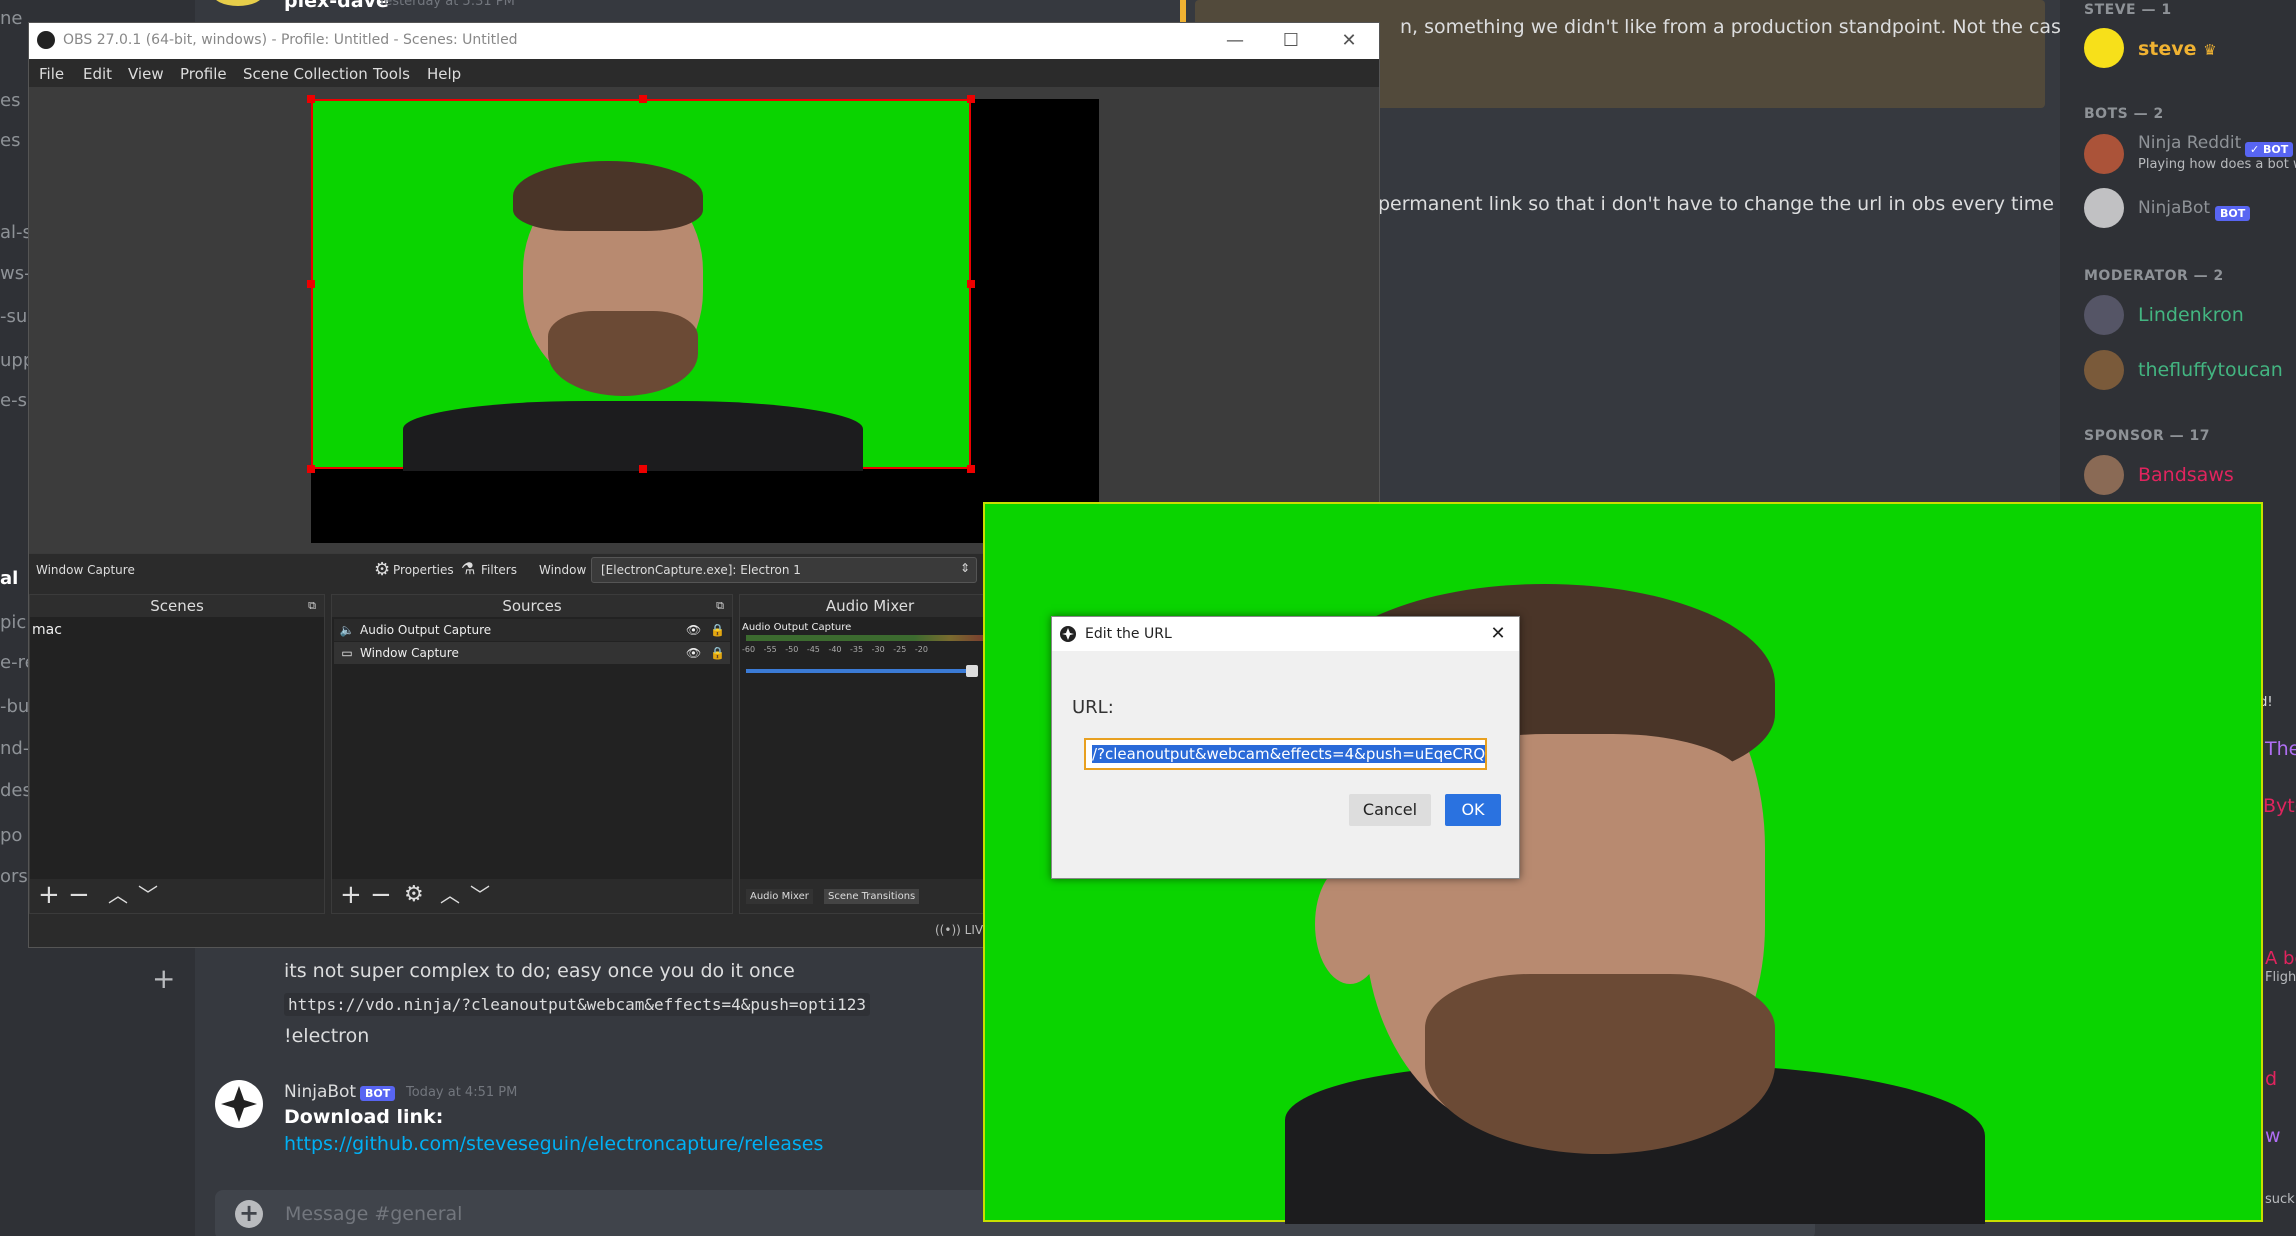 This screenshot has height=1236, width=2296. Describe the element at coordinates (1291, 41) in the screenshot. I see `maximize-icon: ☐` at that location.